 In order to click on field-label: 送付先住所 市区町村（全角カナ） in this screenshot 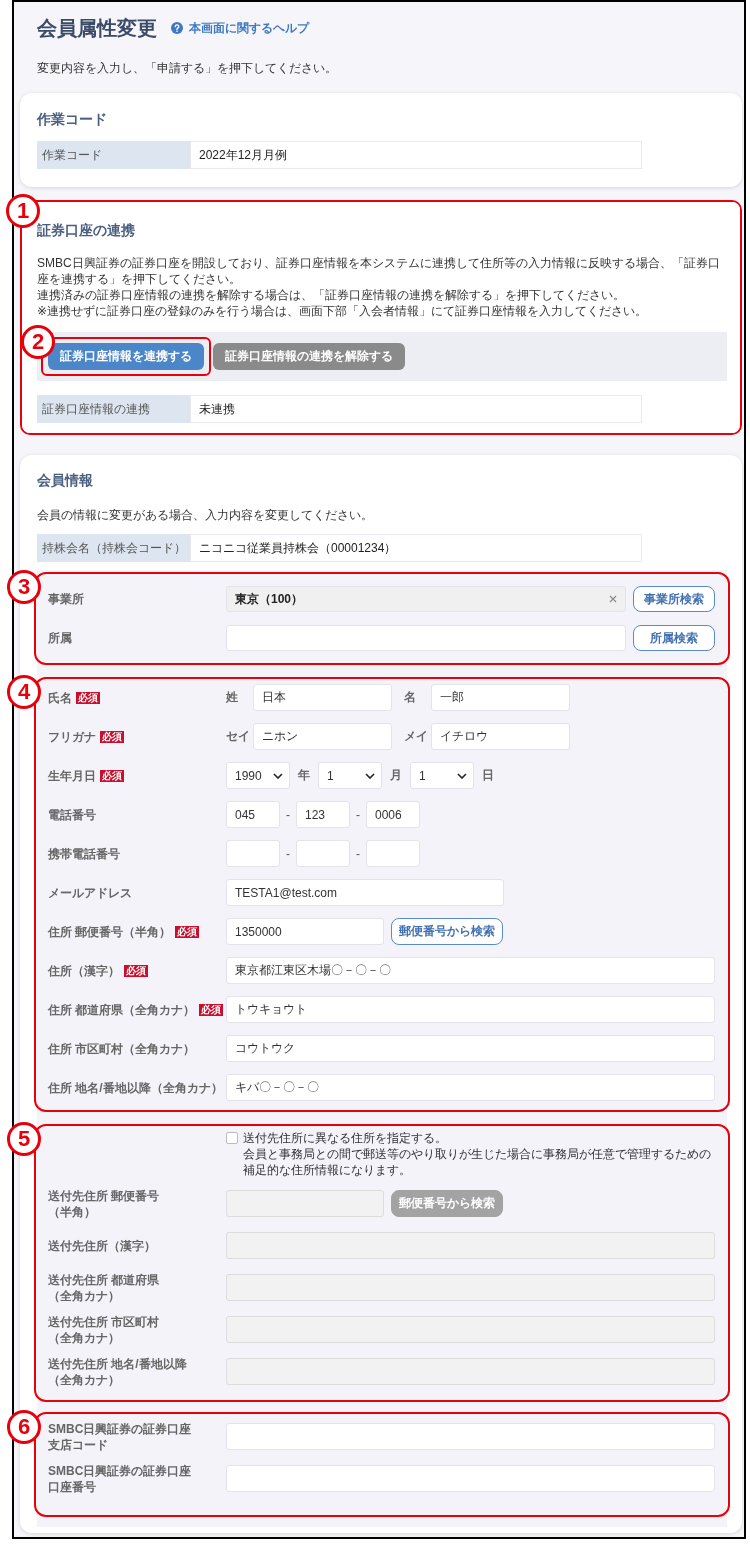, I will do `click(104, 1329)`.